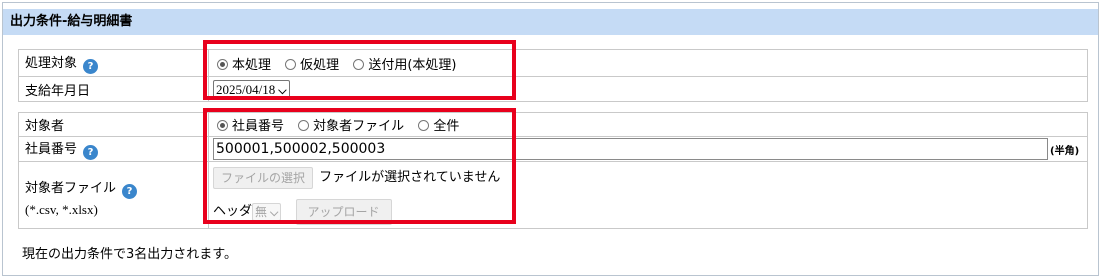 Image resolution: width=1102 pixels, height=279 pixels. What do you see at coordinates (359, 166) in the screenshot?
I see `highlight-box-target` at bounding box center [359, 166].